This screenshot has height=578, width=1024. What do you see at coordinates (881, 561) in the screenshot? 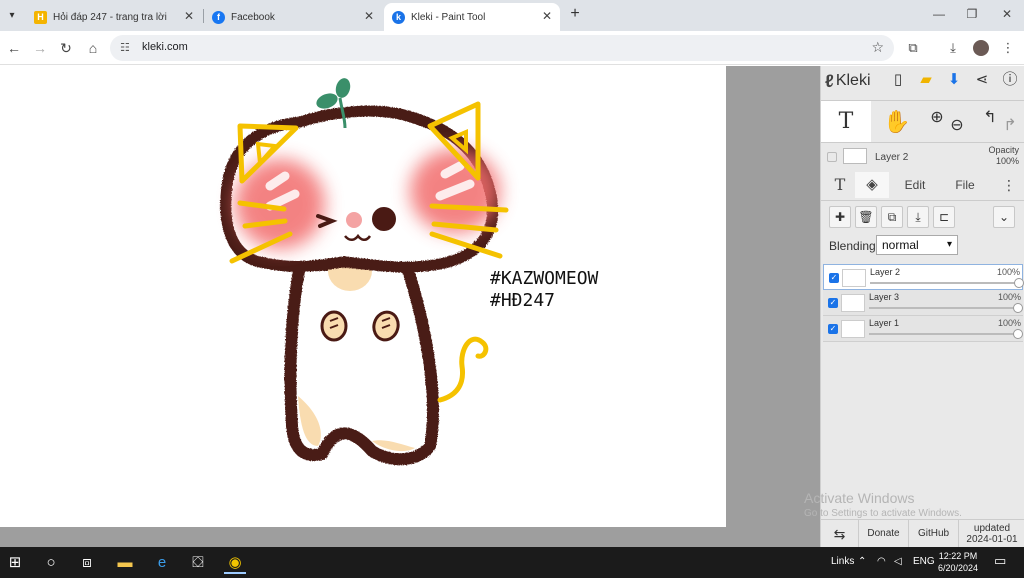
I see `network-icon: ◠` at bounding box center [881, 561].